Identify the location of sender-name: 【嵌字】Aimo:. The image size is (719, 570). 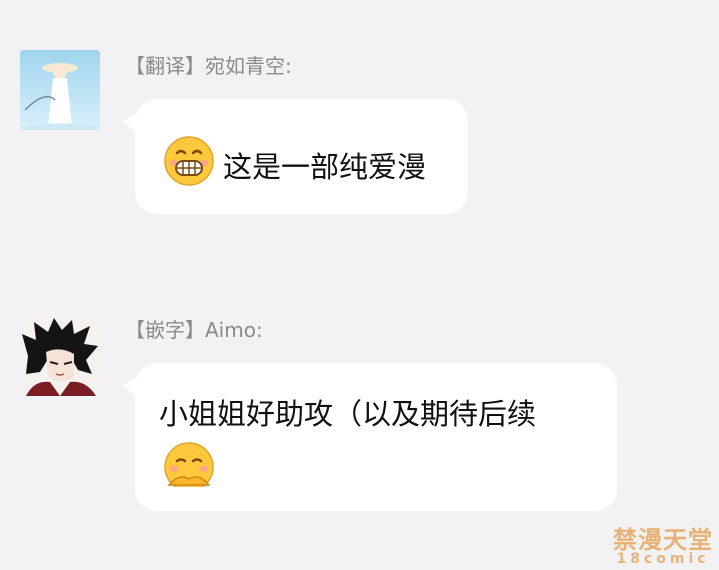
(194, 330).